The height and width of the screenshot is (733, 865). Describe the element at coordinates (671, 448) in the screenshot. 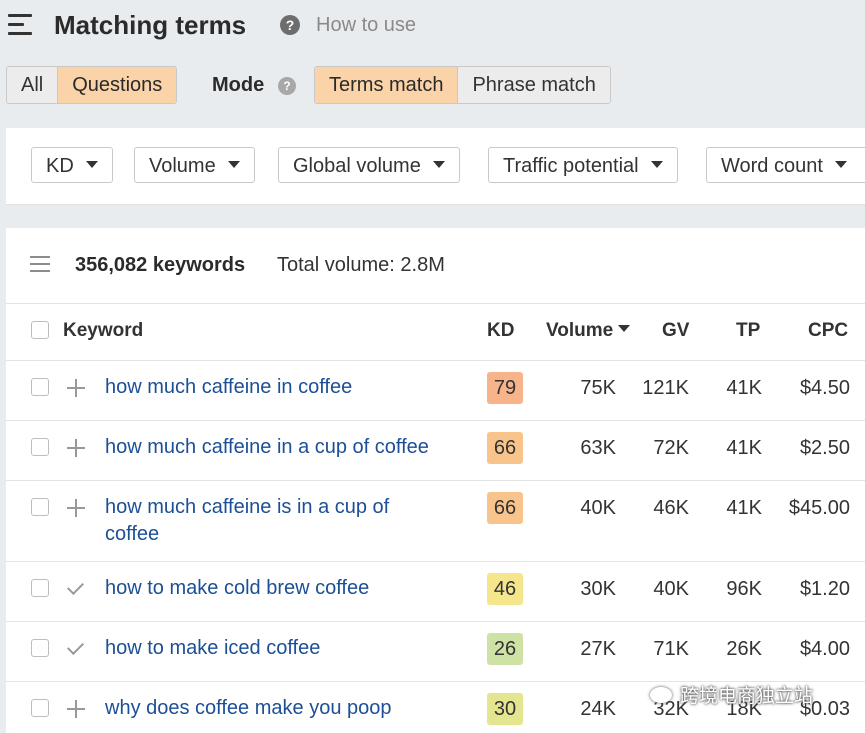

I see `gv-value: 72K` at that location.